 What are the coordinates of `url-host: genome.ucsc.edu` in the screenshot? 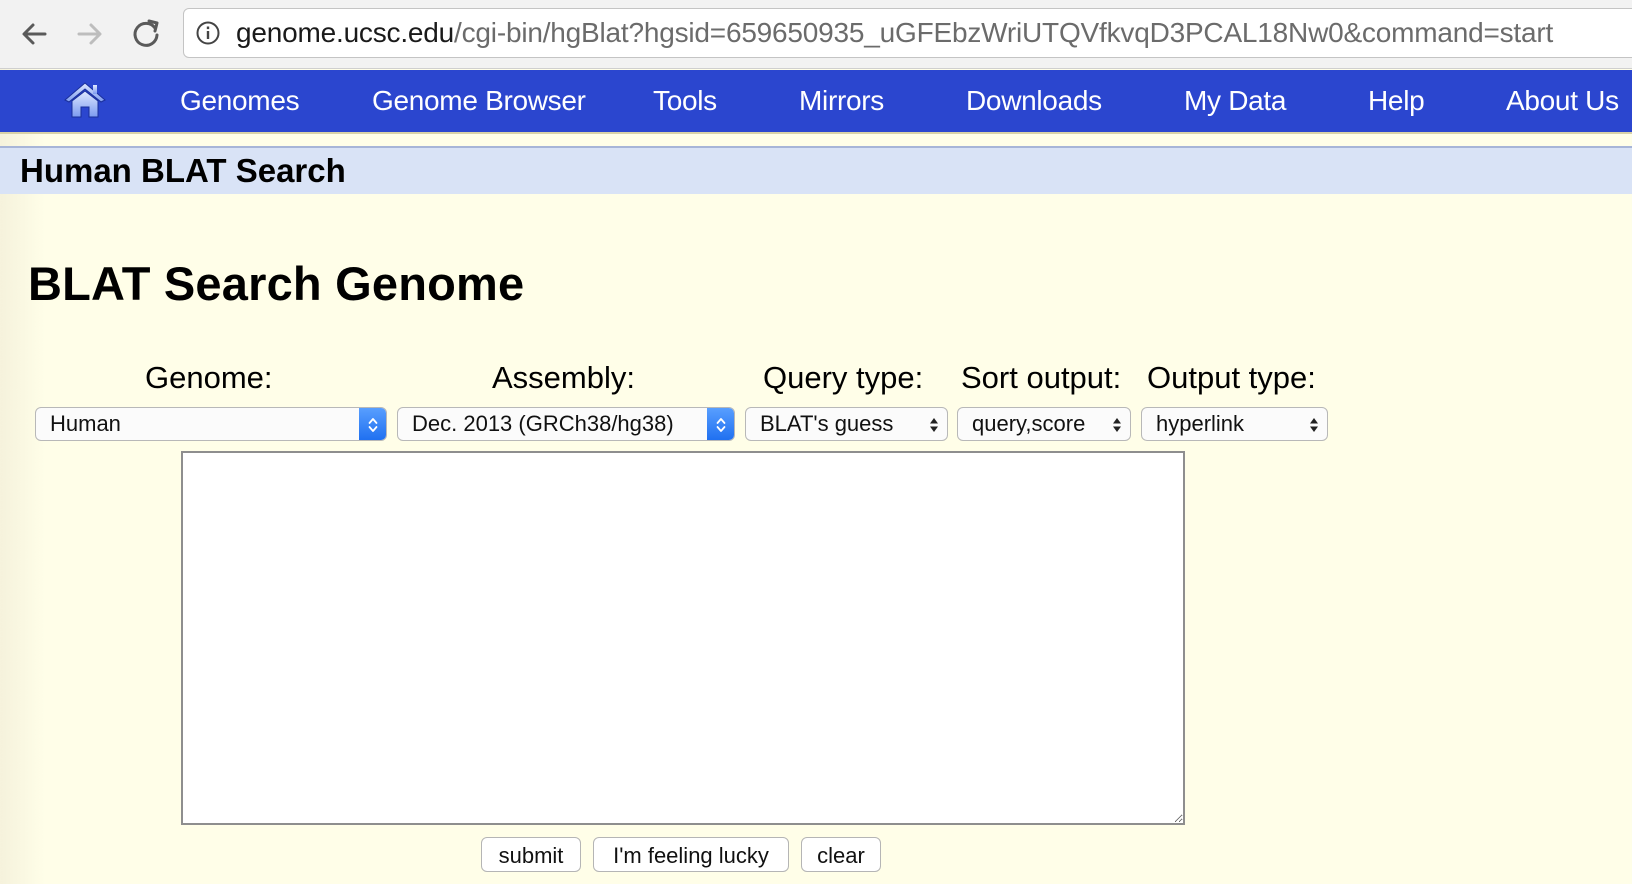 It's located at (345, 32).